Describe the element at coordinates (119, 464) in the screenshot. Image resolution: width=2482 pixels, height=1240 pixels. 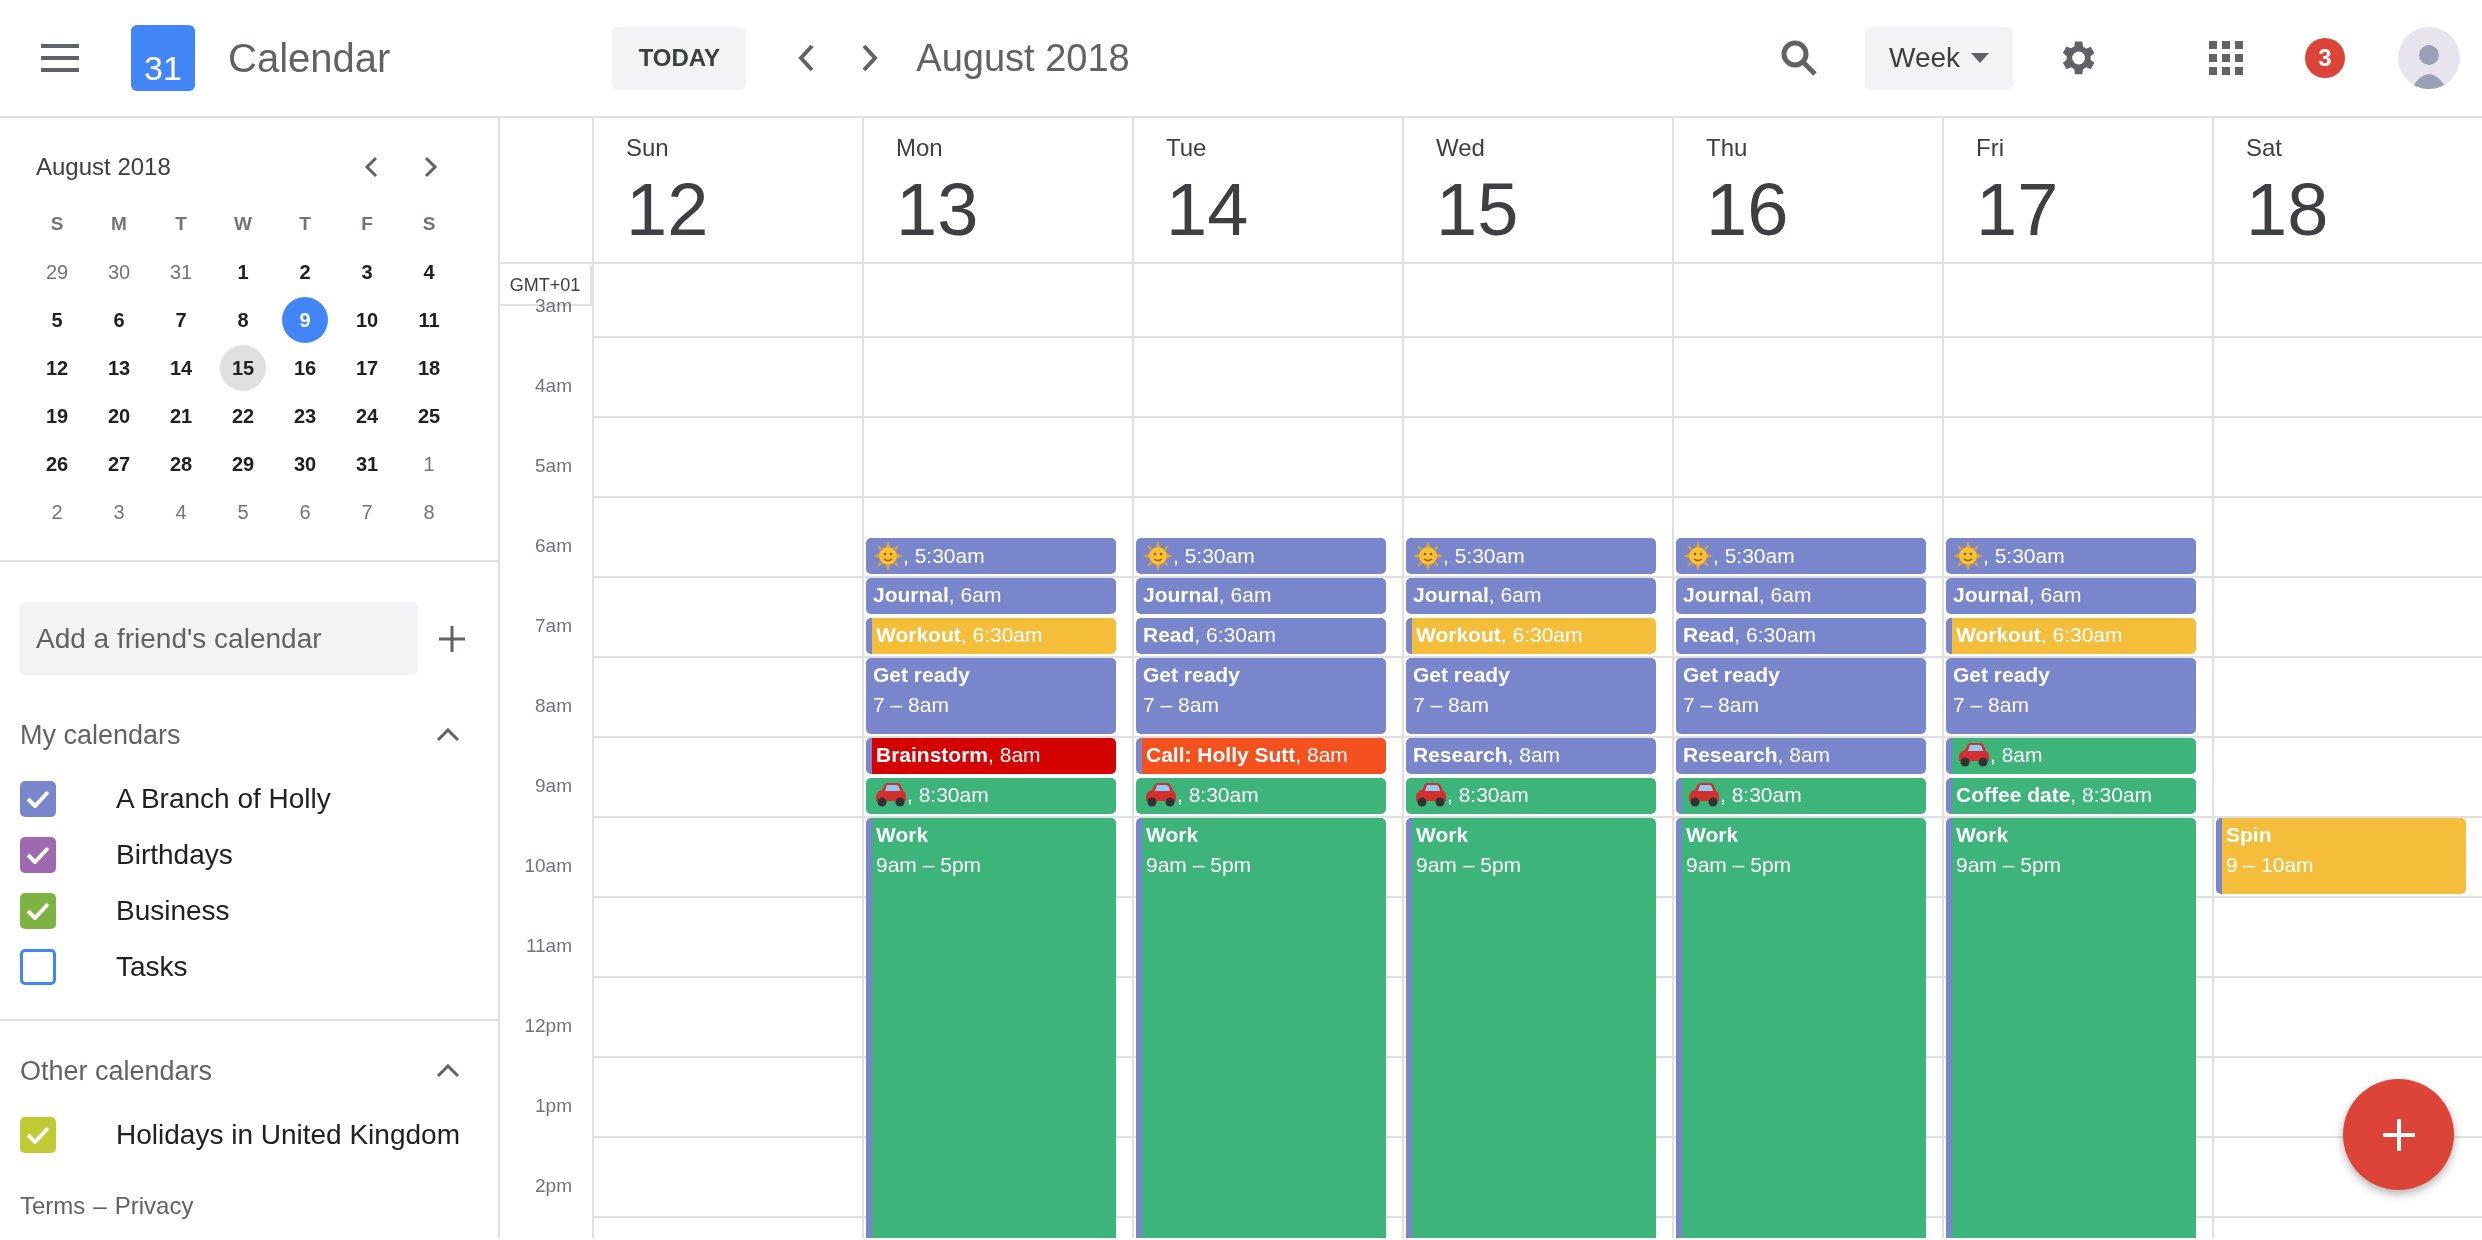
I see `date-cell: 27` at that location.